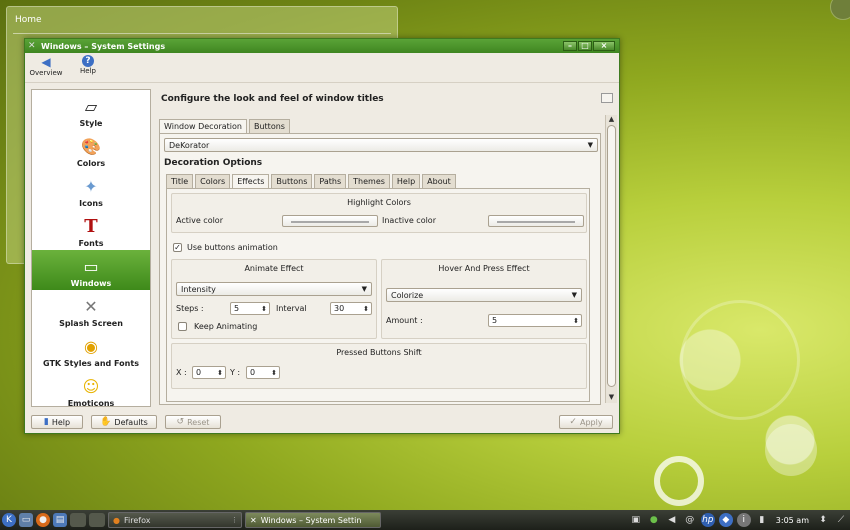 The height and width of the screenshot is (530, 850). I want to click on clock: 3:05 am, so click(792, 520).